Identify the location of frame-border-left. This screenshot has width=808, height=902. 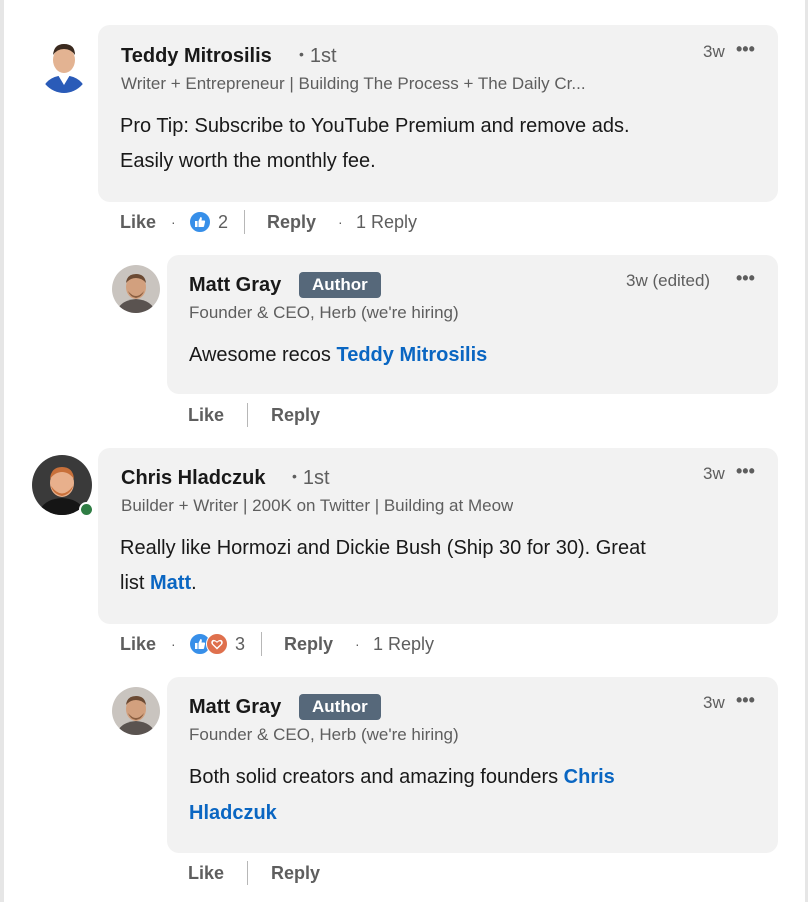
(2, 451).